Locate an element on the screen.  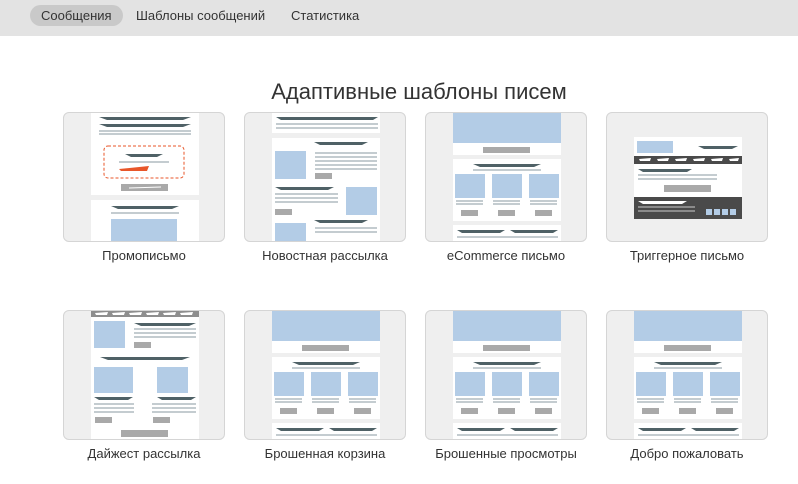
template-preview-welcome is located at coordinates (687, 375).